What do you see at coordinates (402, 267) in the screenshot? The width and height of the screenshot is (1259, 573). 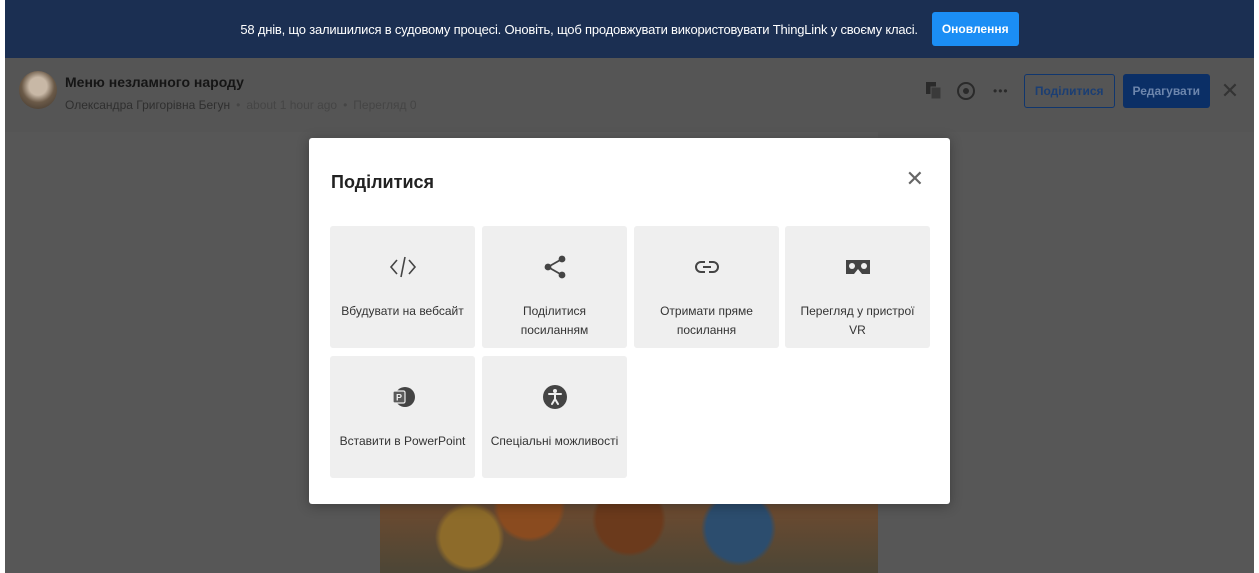 I see `code-icon` at bounding box center [402, 267].